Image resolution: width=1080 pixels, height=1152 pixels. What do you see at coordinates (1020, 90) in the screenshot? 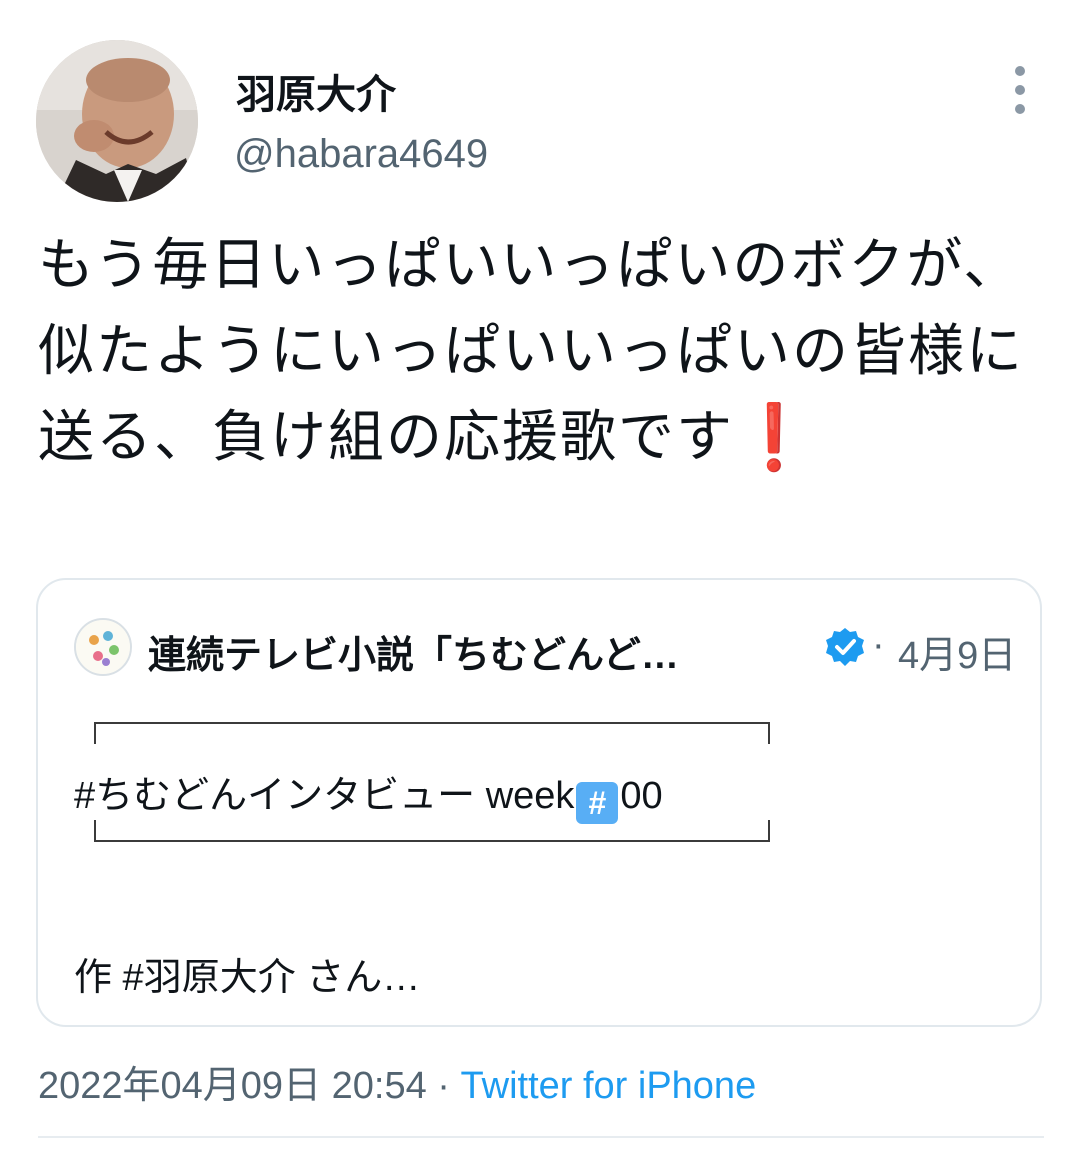
I see `more-options-icon` at bounding box center [1020, 90].